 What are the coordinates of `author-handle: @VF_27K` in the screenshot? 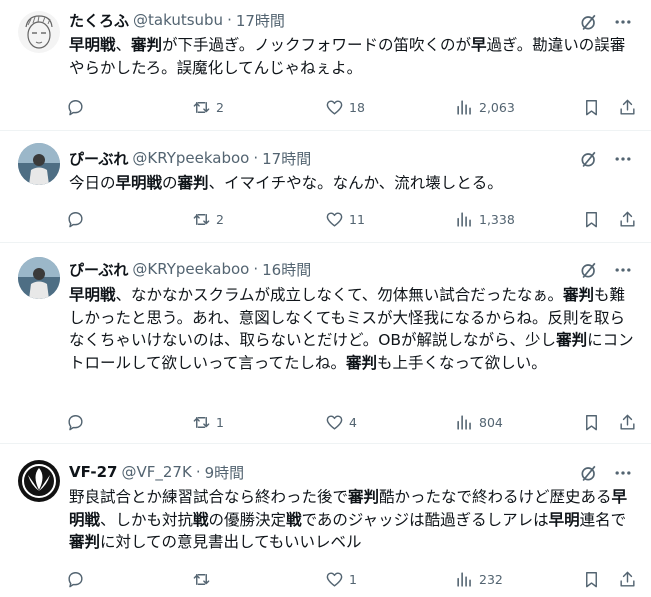 It's located at (157, 472).